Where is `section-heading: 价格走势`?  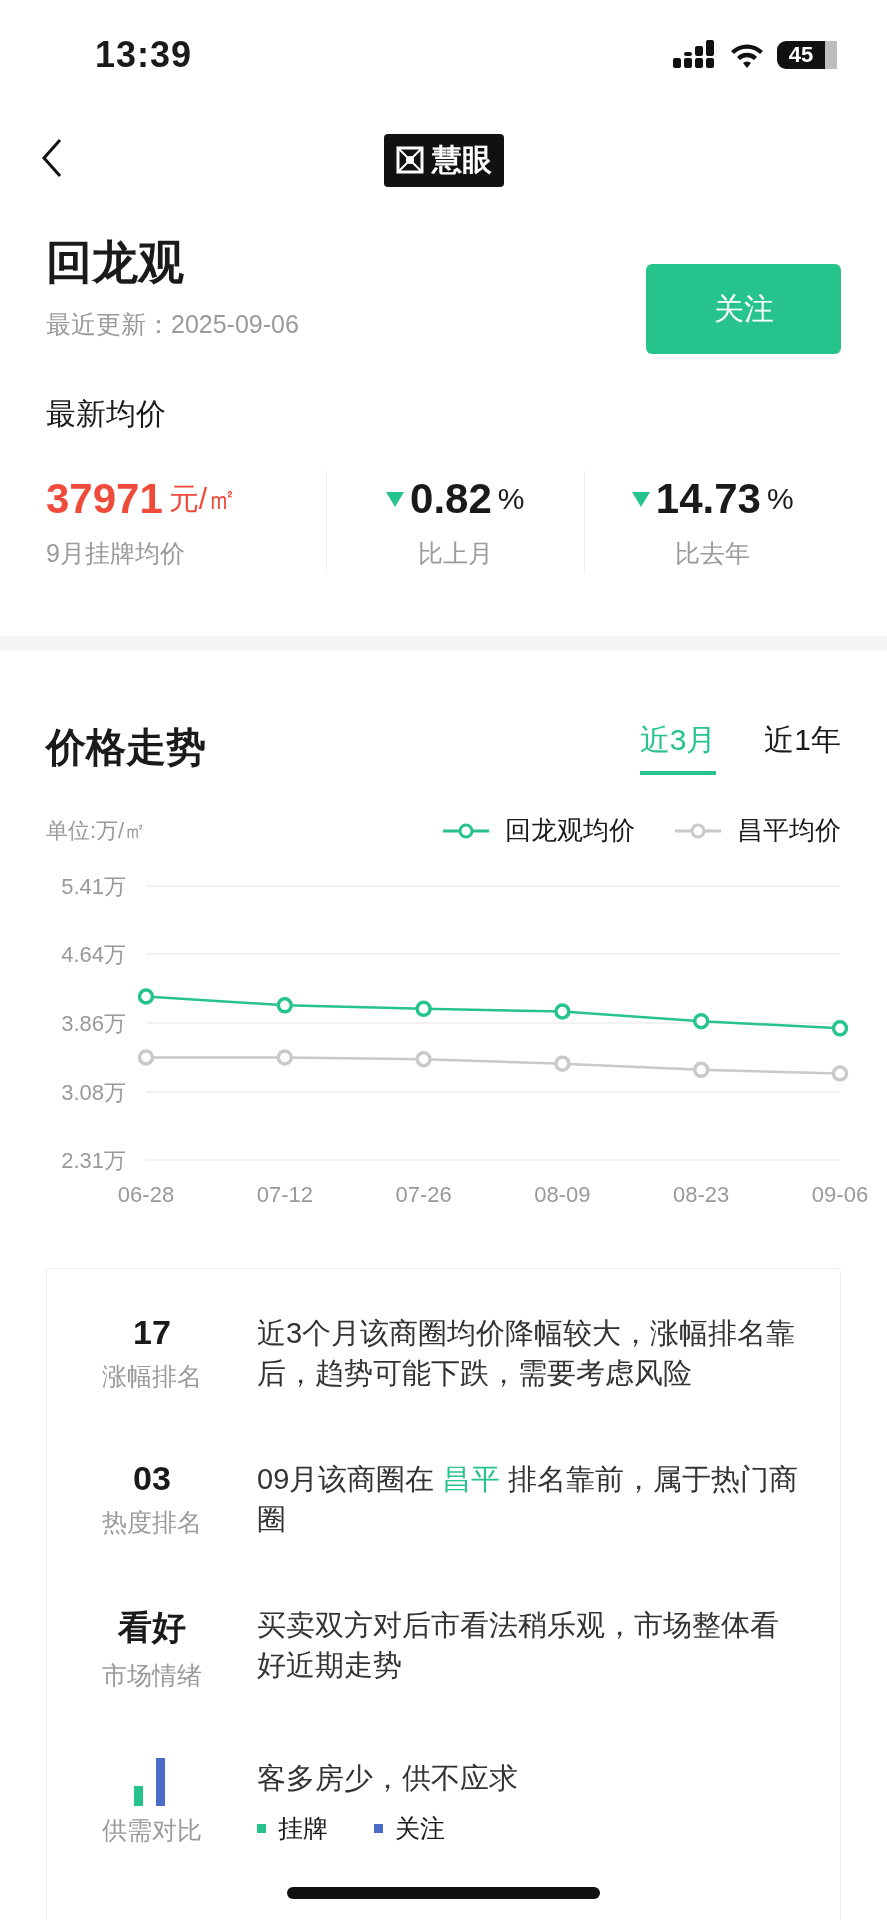 section-heading: 价格走势 is located at coordinates (126, 747).